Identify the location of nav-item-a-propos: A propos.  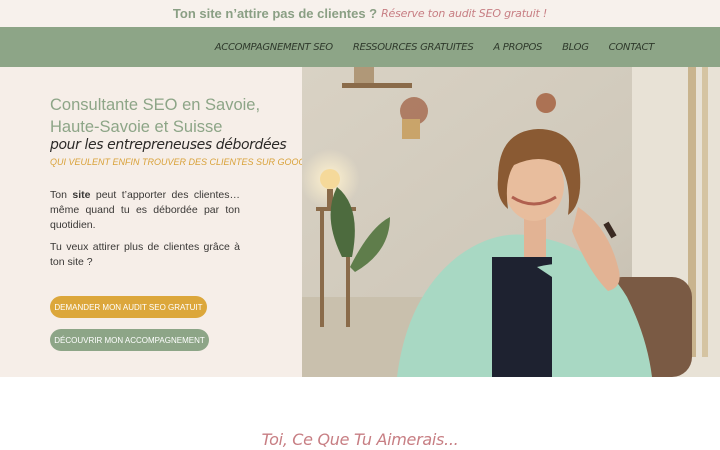
(517, 47).